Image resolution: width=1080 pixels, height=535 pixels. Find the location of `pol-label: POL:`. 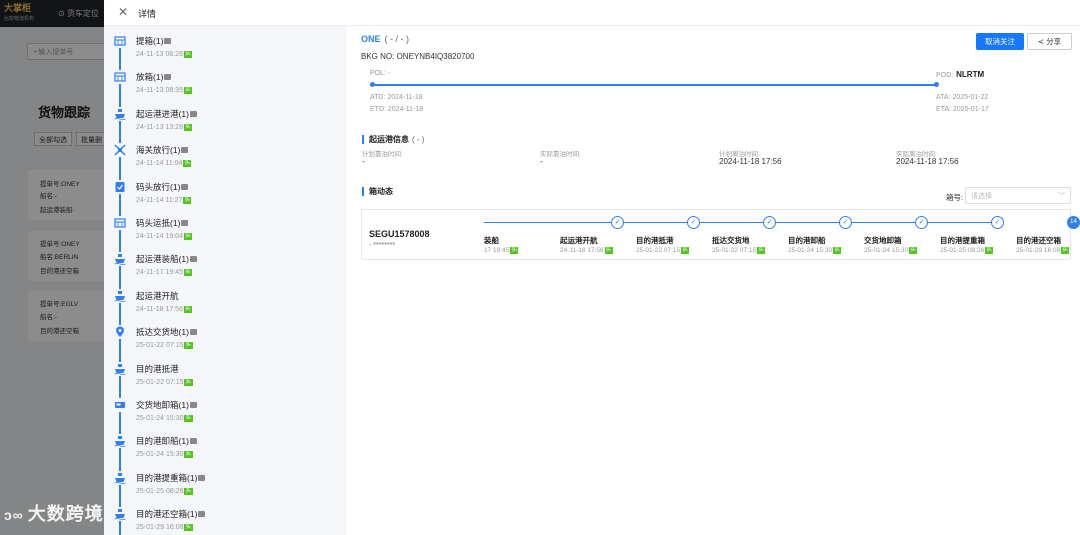

pol-label: POL: is located at coordinates (378, 73).